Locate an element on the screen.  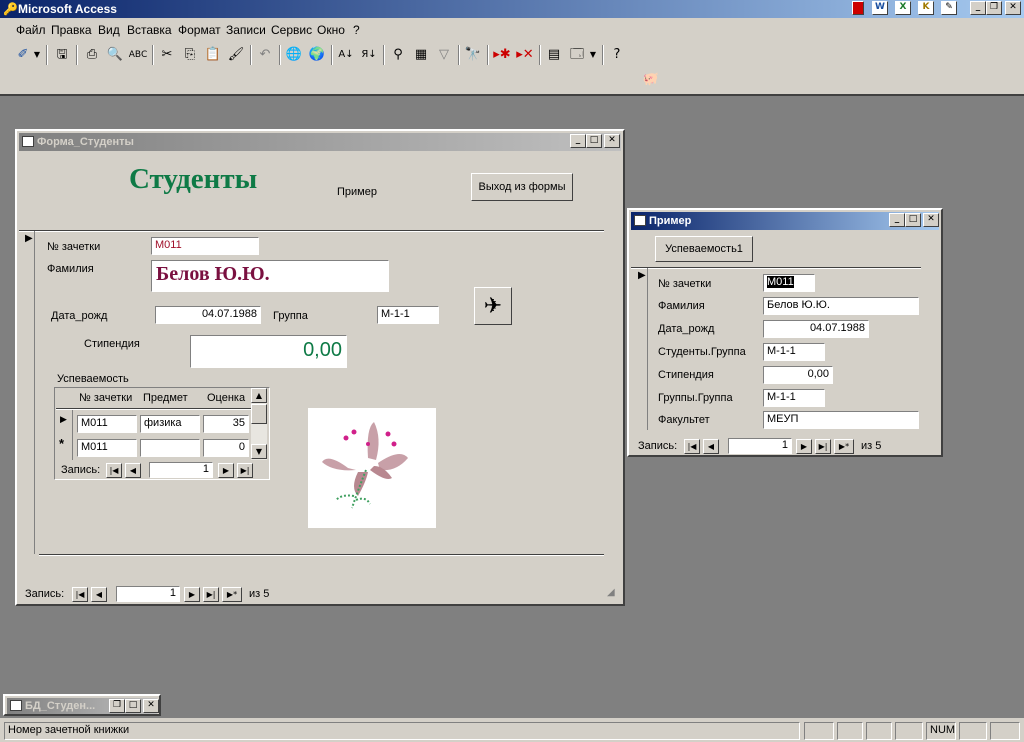
primer-field-7: МЕУП is located at coordinates (841, 420).